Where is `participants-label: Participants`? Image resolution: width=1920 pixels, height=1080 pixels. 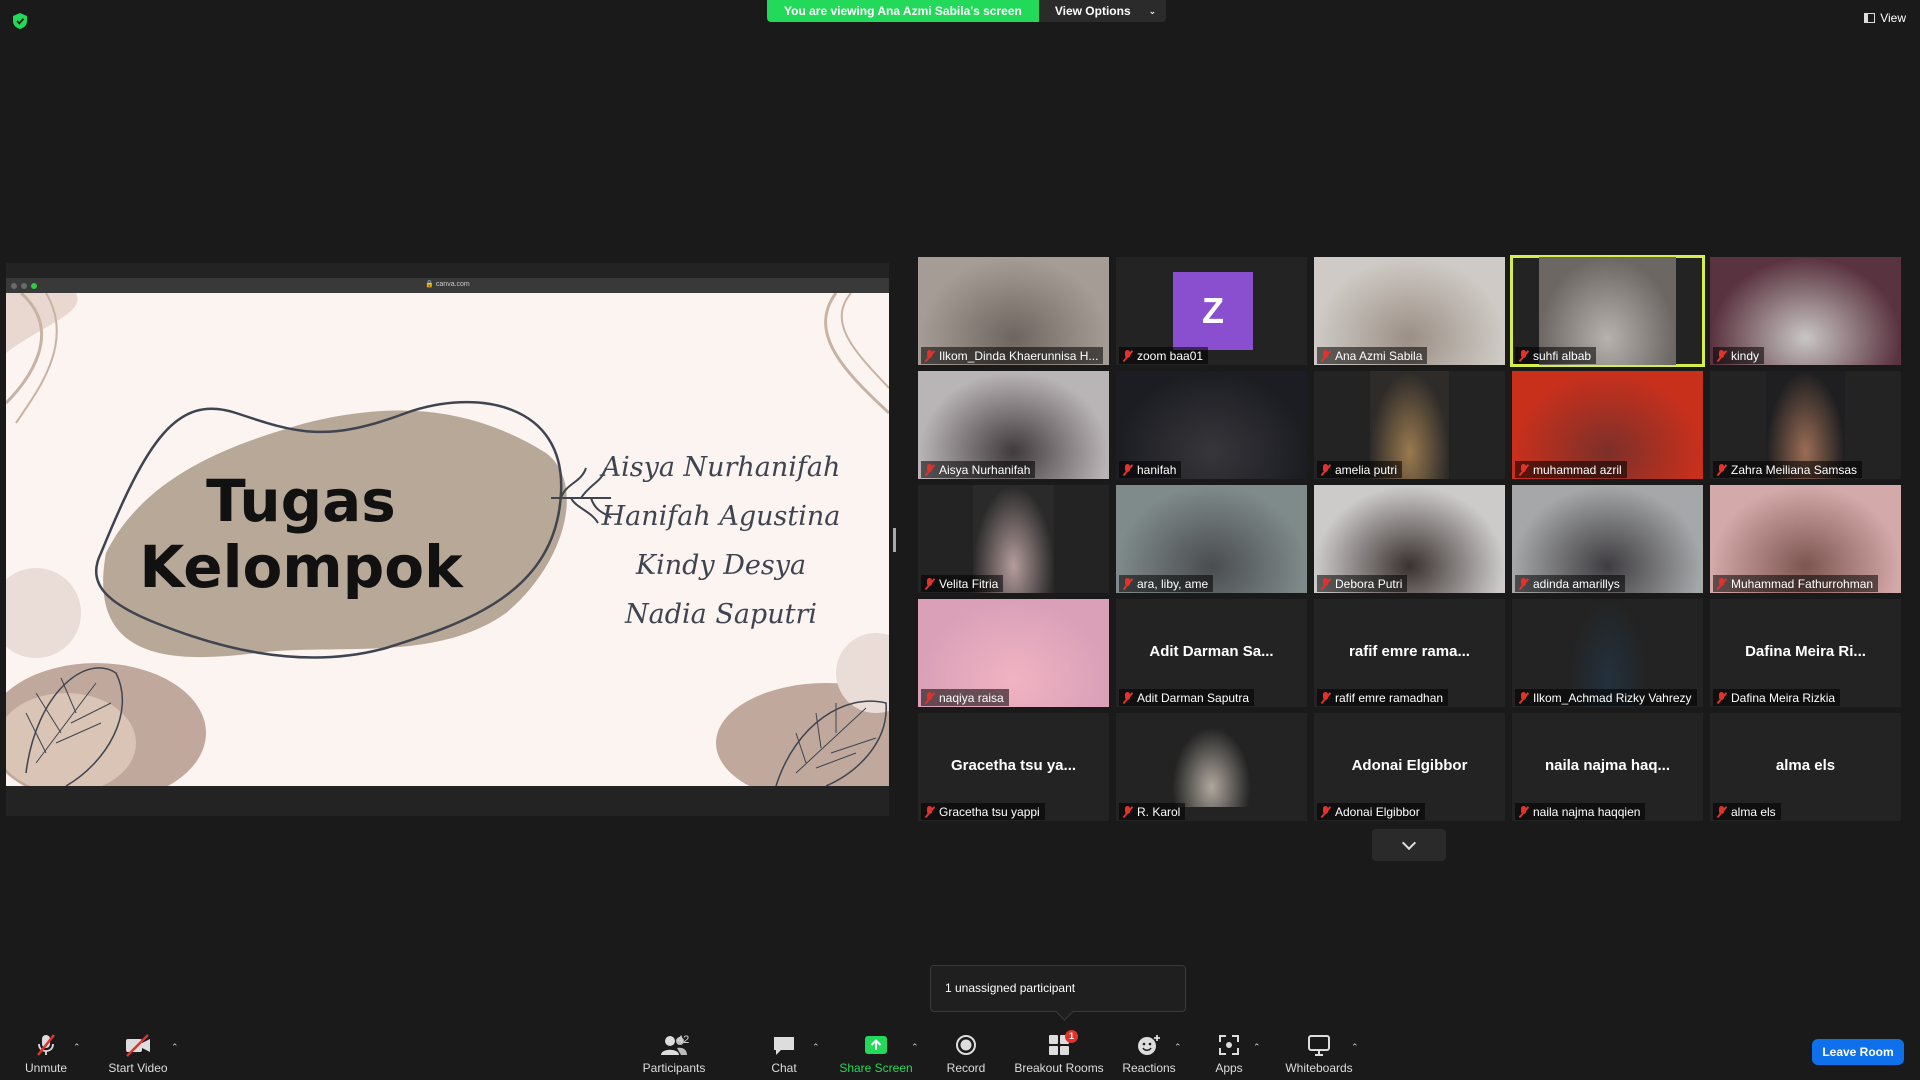 participants-label: Participants is located at coordinates (674, 1068).